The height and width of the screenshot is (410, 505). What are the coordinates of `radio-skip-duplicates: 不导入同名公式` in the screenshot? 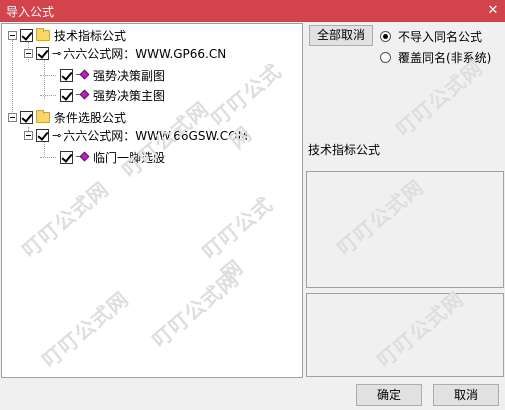 It's located at (431, 36).